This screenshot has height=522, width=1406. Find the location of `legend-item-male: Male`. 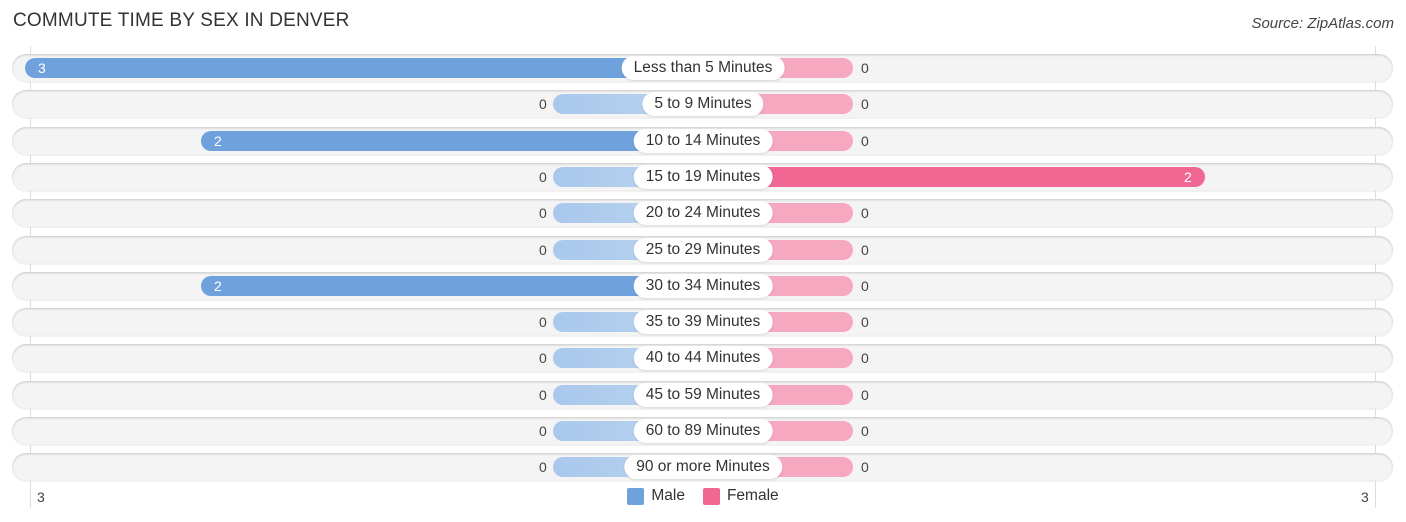

legend-item-male: Male is located at coordinates (656, 496).